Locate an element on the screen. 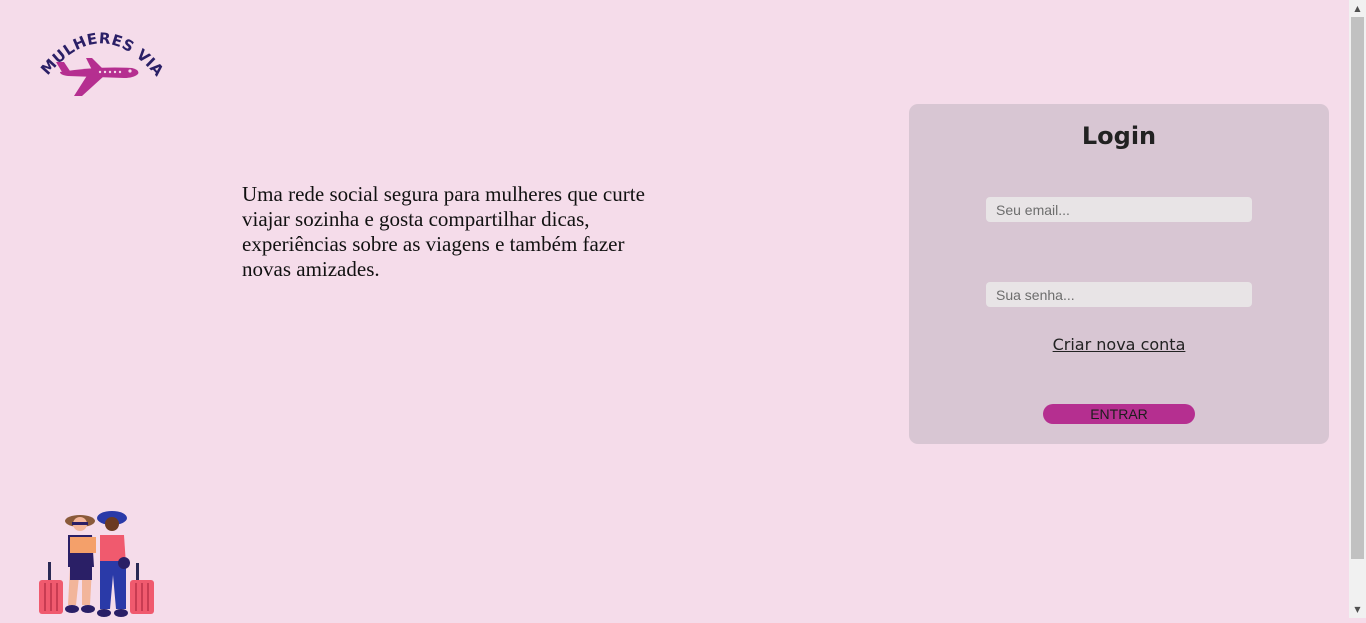 This screenshot has height=623, width=1366. scroll-thumb is located at coordinates (1357, 288).